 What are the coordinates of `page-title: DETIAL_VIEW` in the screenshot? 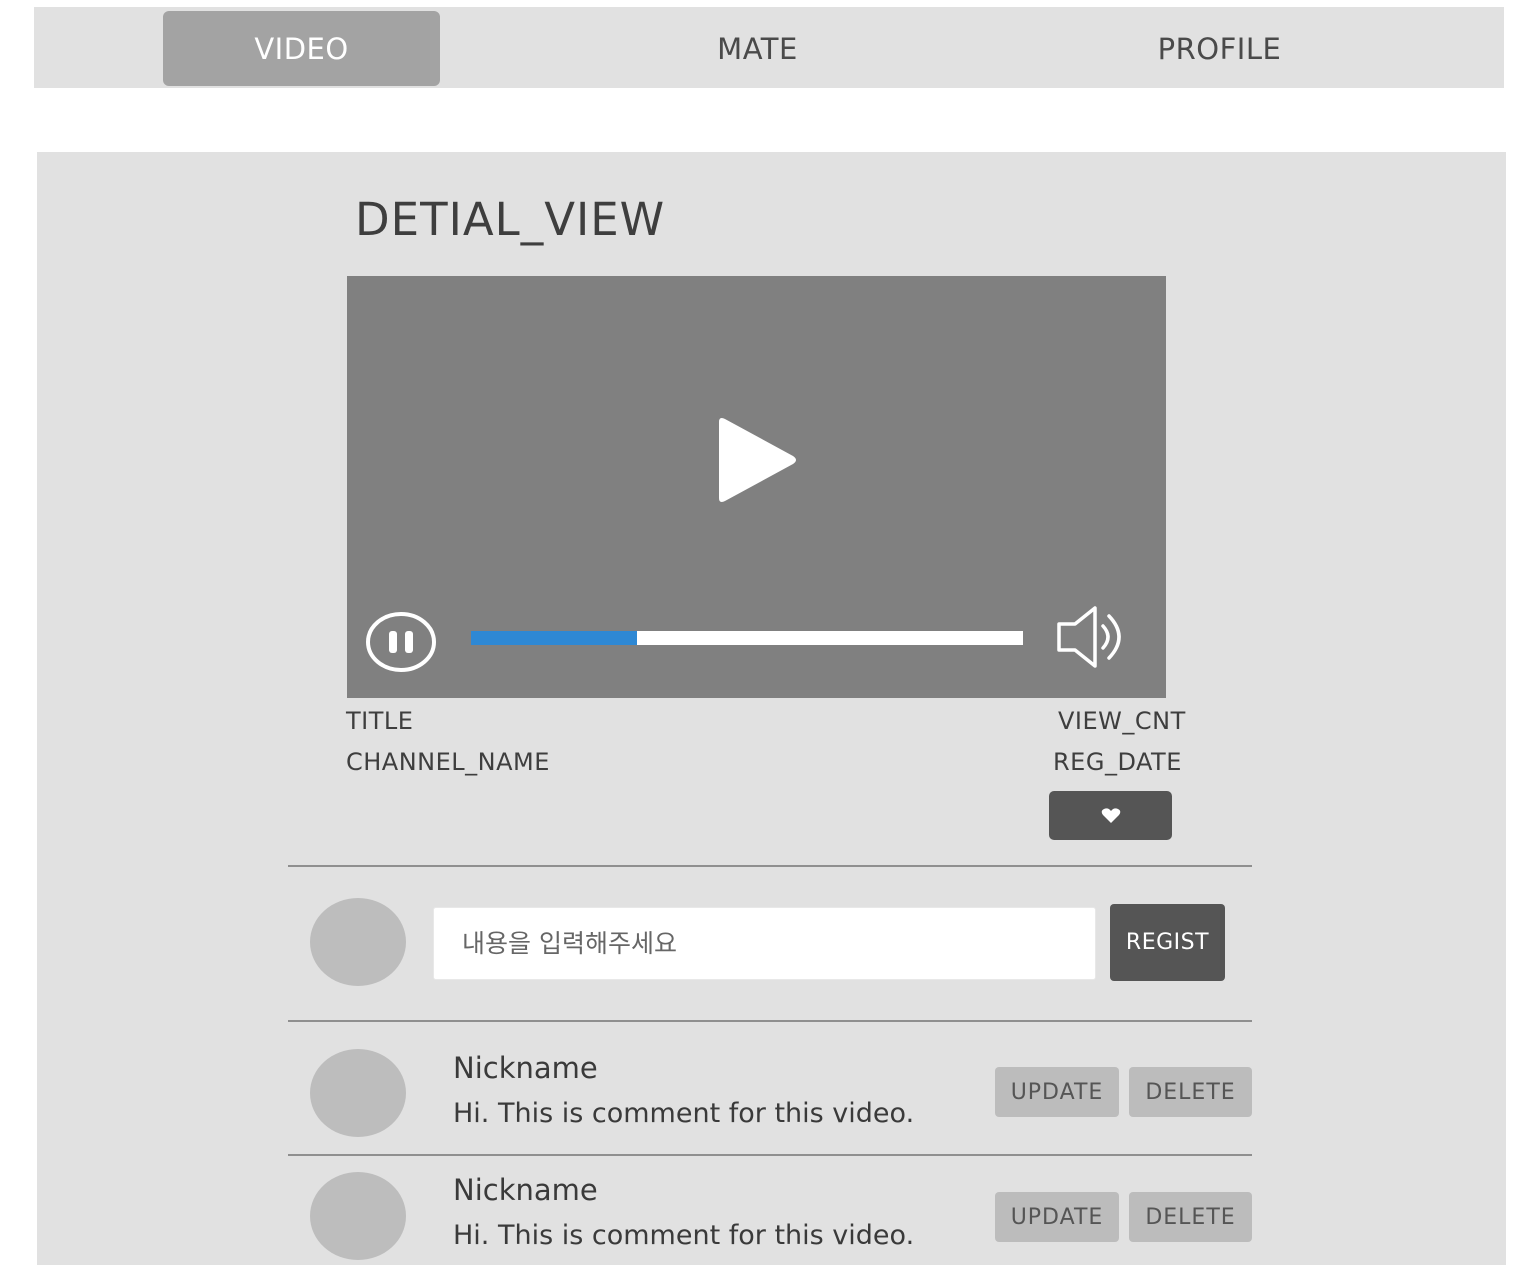 It's located at (510, 219).